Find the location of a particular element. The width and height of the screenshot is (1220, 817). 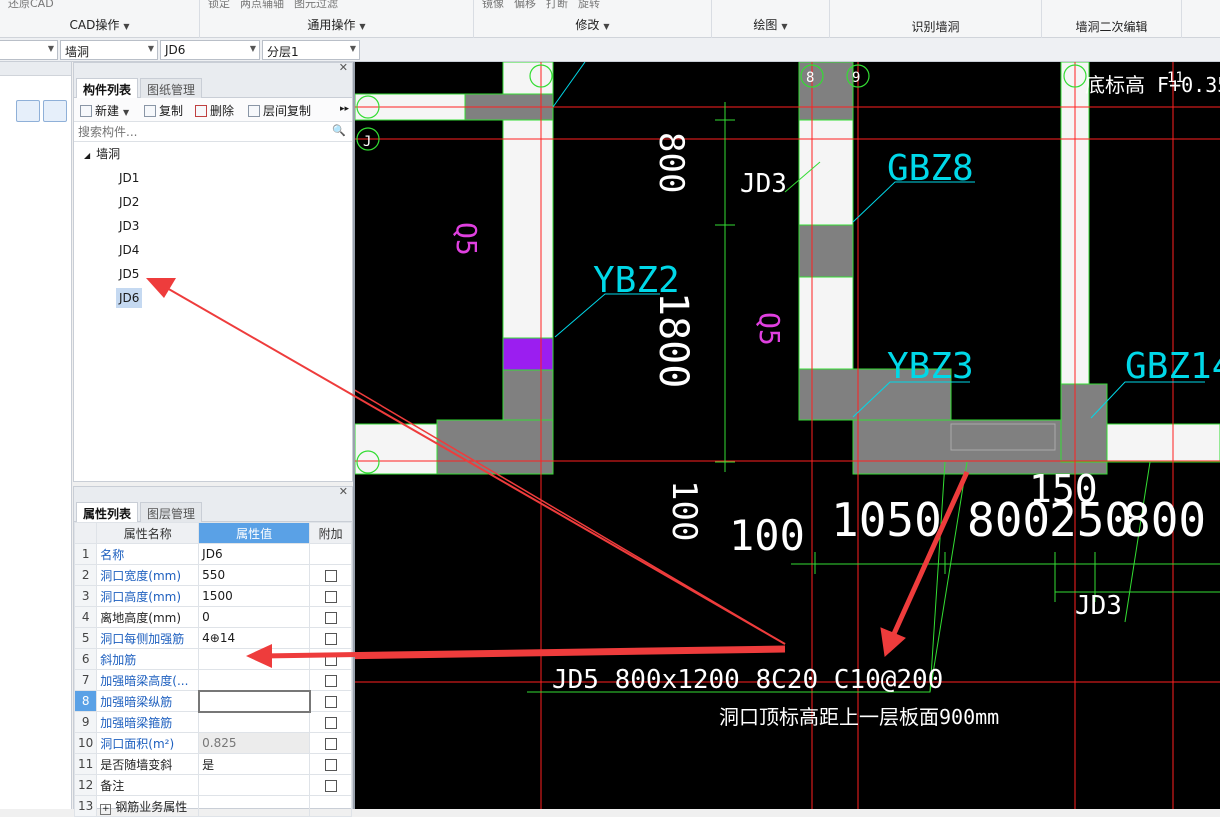

property-value: 1500 is located at coordinates (254, 596).